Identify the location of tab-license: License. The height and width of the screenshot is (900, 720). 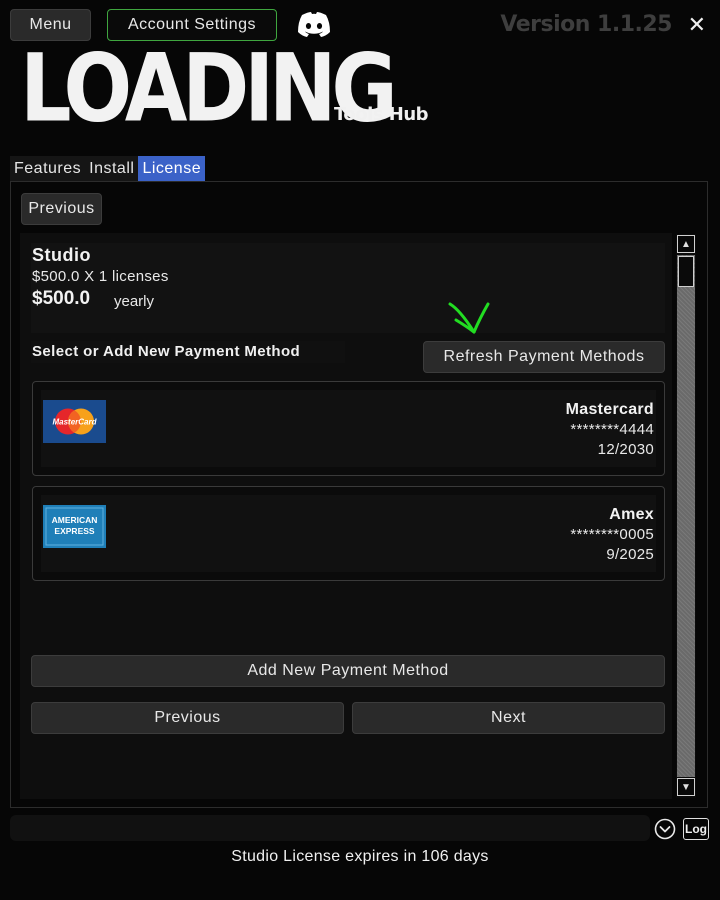
(172, 169).